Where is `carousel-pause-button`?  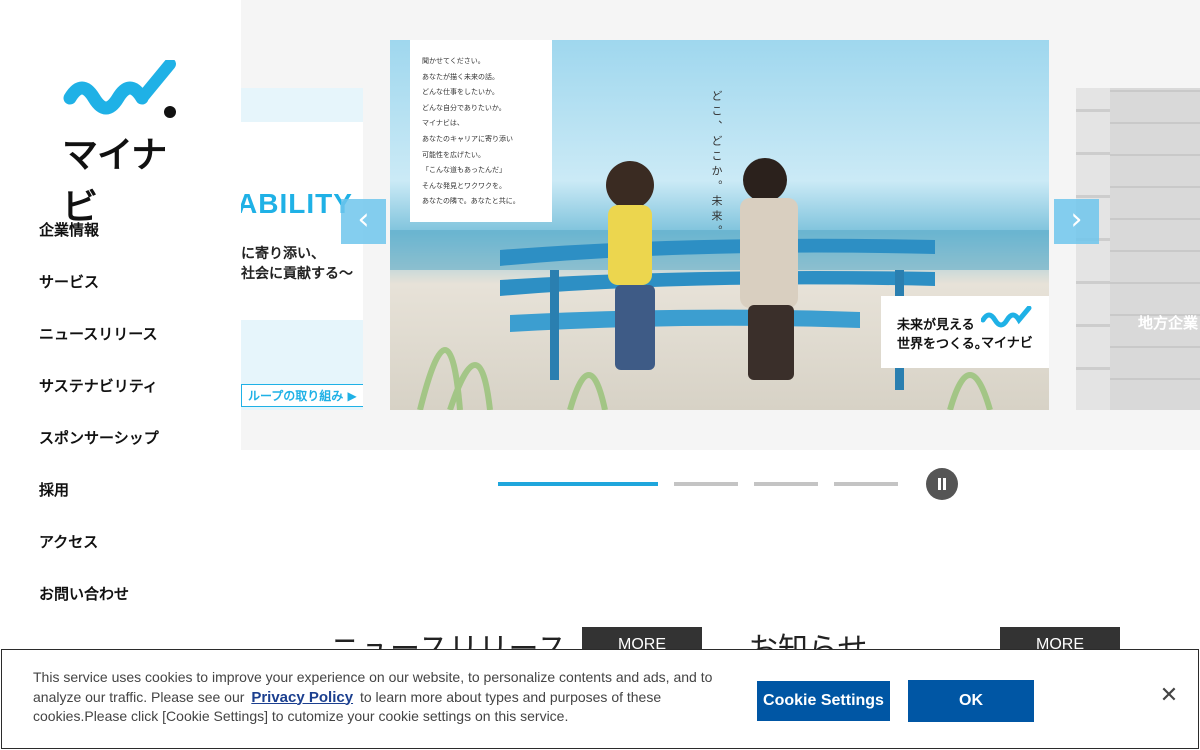
carousel-pause-button is located at coordinates (942, 484).